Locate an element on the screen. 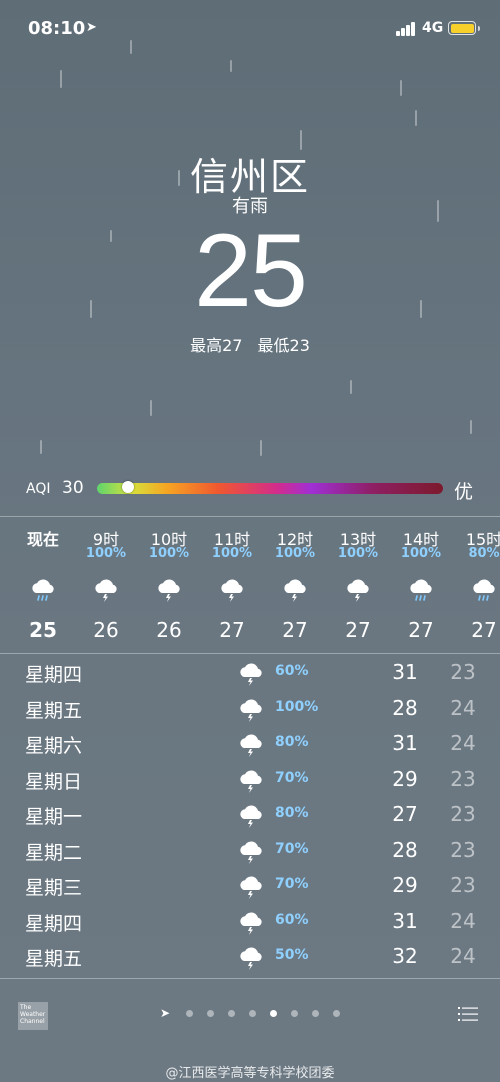  daily-day: 星期二 is located at coordinates (54, 852).